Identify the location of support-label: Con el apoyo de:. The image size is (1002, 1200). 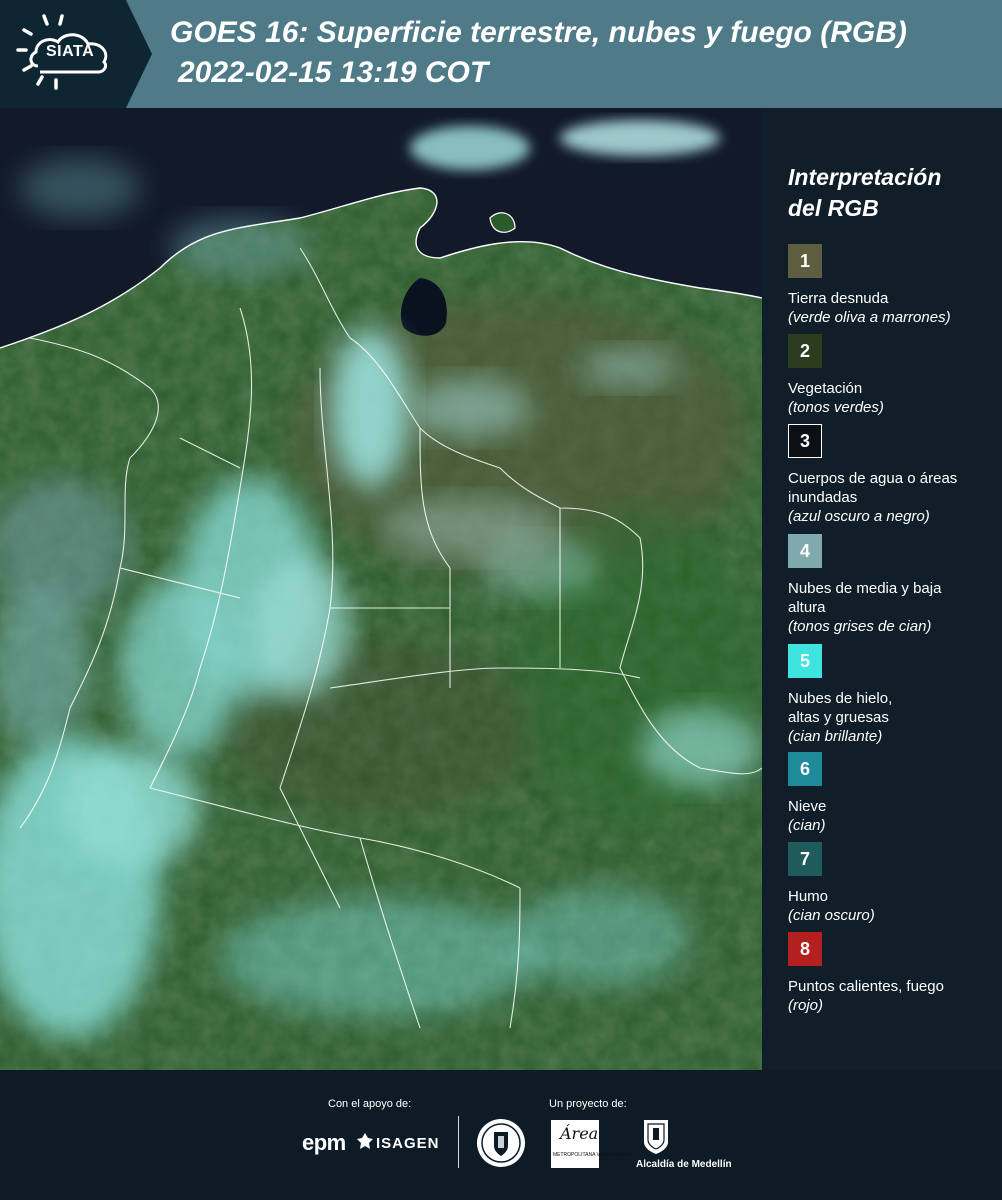
(370, 1104).